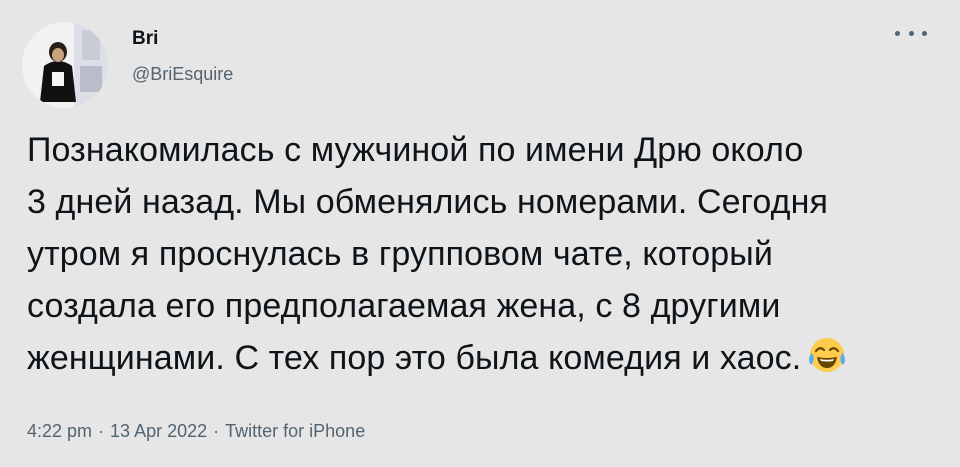 The image size is (960, 467). I want to click on avatar, so click(65, 65).